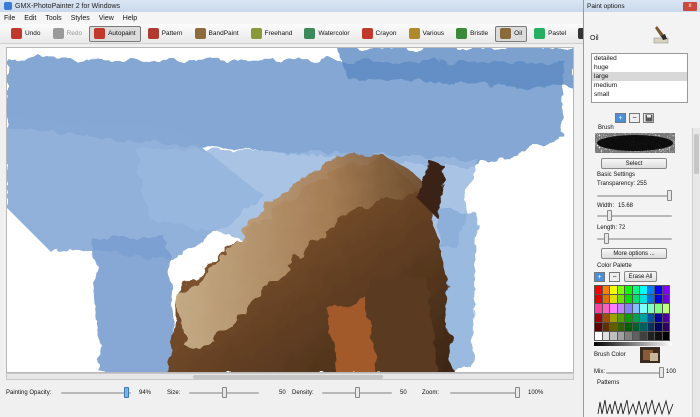  I want to click on toolbar-pastel-button: Pastel, so click(550, 34).